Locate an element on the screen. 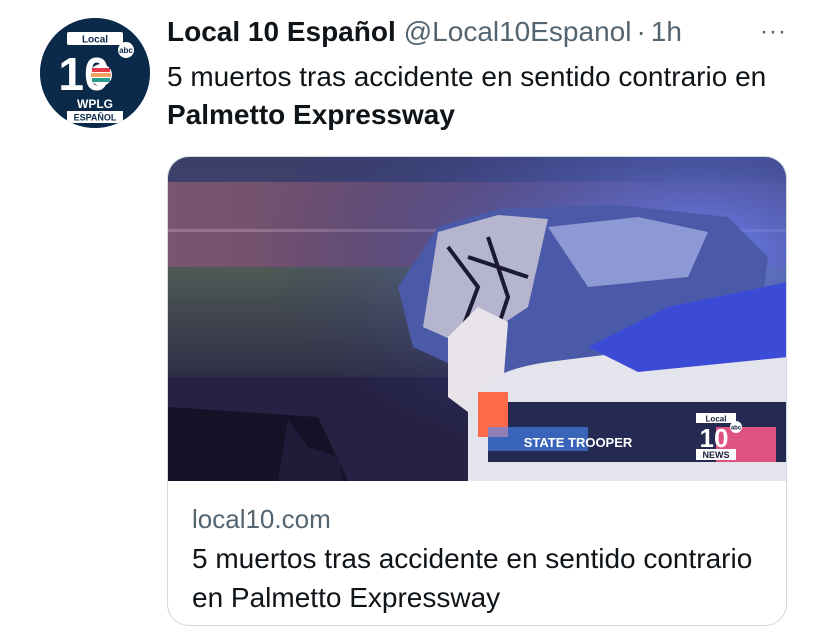  local10-logo-icon: Local 10 abc WPLG ESPAÑOL is located at coordinates (95, 73).